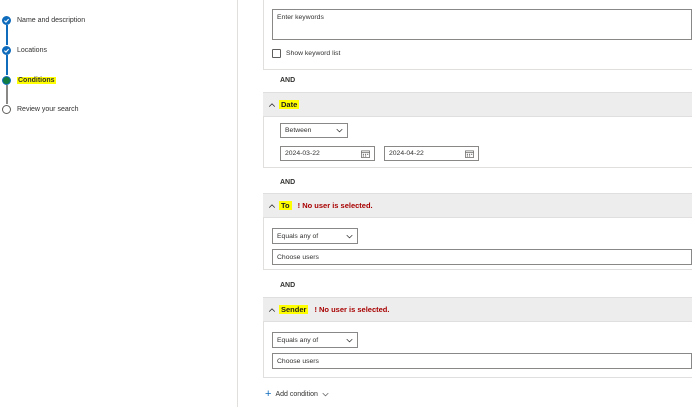 The width and height of the screenshot is (692, 407). Describe the element at coordinates (298, 236) in the screenshot. I see `to-operator-value: Equals any of` at that location.